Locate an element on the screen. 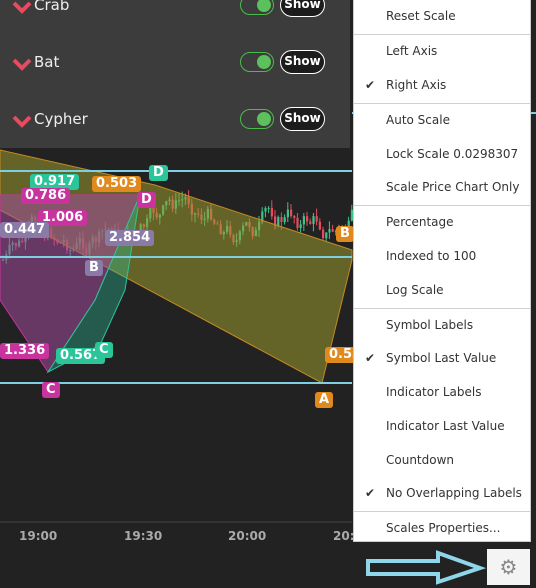 Image resolution: width=536 pixels, height=588 pixels. menu-item-reset-scale: Reset Scale is located at coordinates (442, 16).